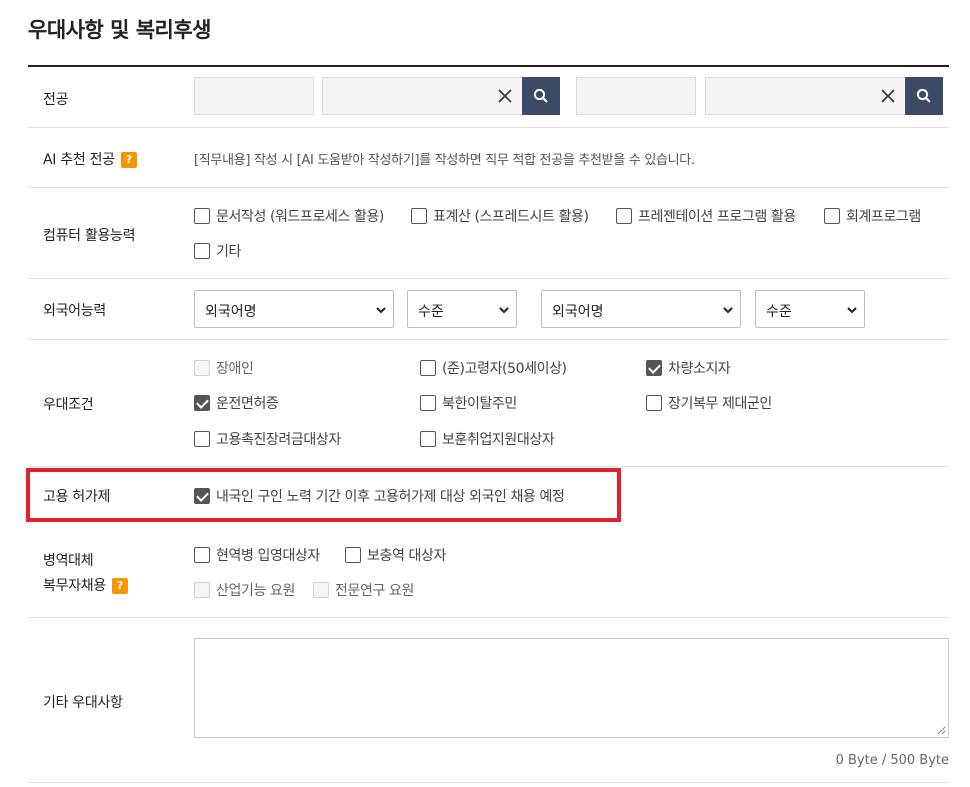 The image size is (970, 787). Describe the element at coordinates (77, 497) in the screenshot. I see `work-permit-label: 고용 허가제` at that location.